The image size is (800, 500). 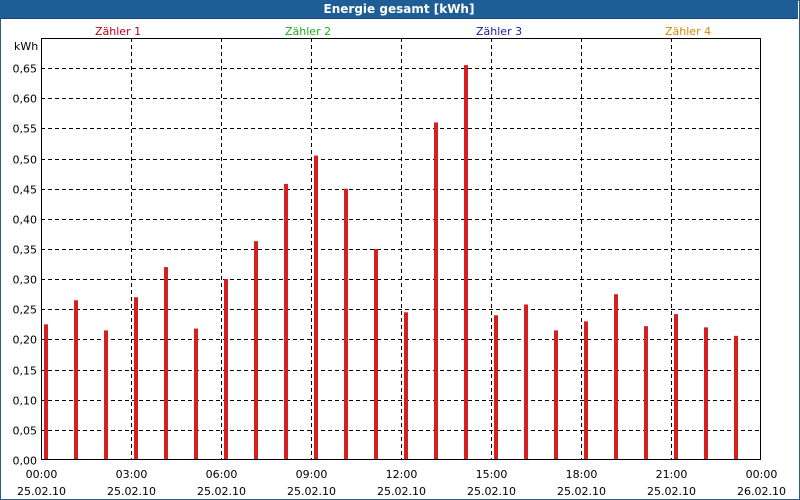 I want to click on x-tick-time-label: 09:00, so click(x=312, y=474).